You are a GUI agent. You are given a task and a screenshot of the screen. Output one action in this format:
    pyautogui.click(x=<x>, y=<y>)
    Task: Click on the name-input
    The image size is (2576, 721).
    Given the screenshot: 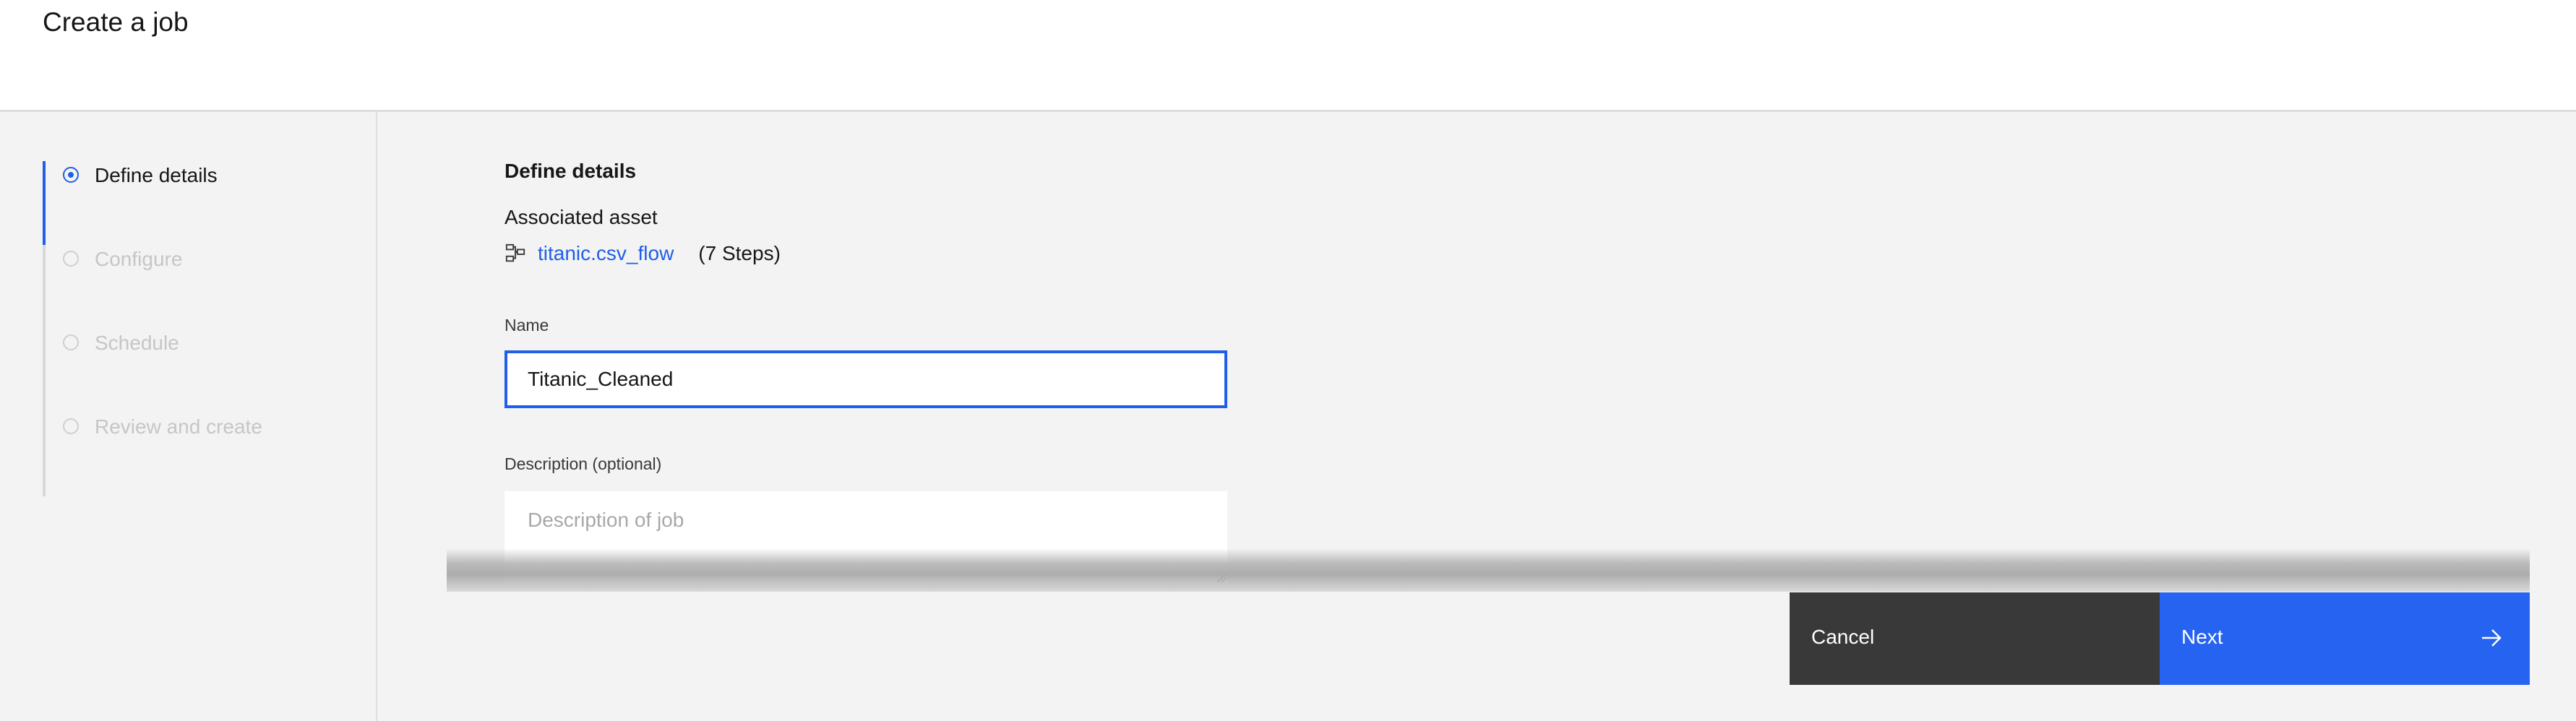 What is the action you would take?
    pyautogui.click(x=866, y=379)
    